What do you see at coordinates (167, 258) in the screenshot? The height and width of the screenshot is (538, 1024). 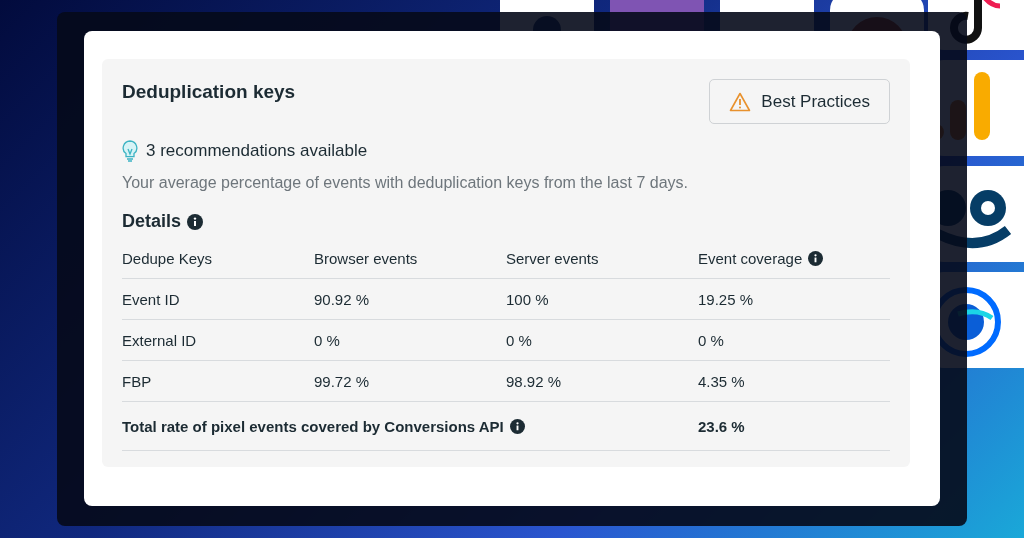 I see `column-header: Dedupe Keys` at bounding box center [167, 258].